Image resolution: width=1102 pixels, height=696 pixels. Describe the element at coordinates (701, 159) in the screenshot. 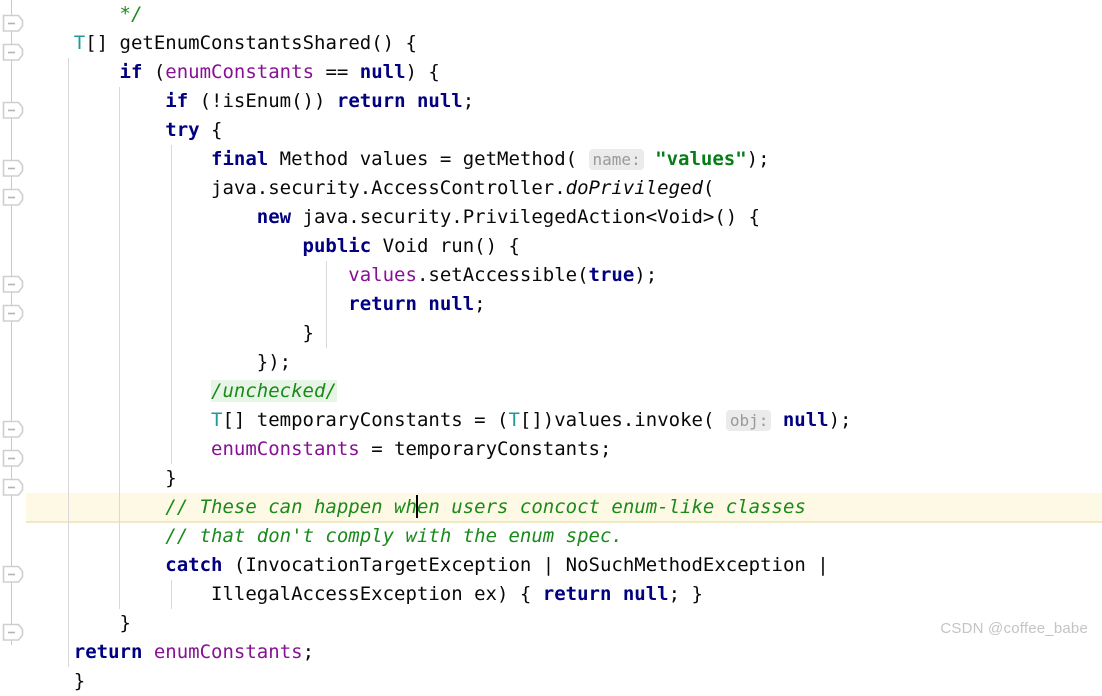

I see `code-token-str: "values"` at that location.